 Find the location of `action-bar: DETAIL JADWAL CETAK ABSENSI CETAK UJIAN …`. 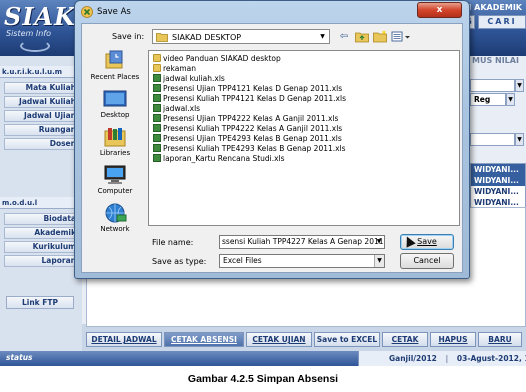

action-bar: DETAIL JADWAL CETAK ABSENSI CETAK UJIAN … is located at coordinates (304, 339).